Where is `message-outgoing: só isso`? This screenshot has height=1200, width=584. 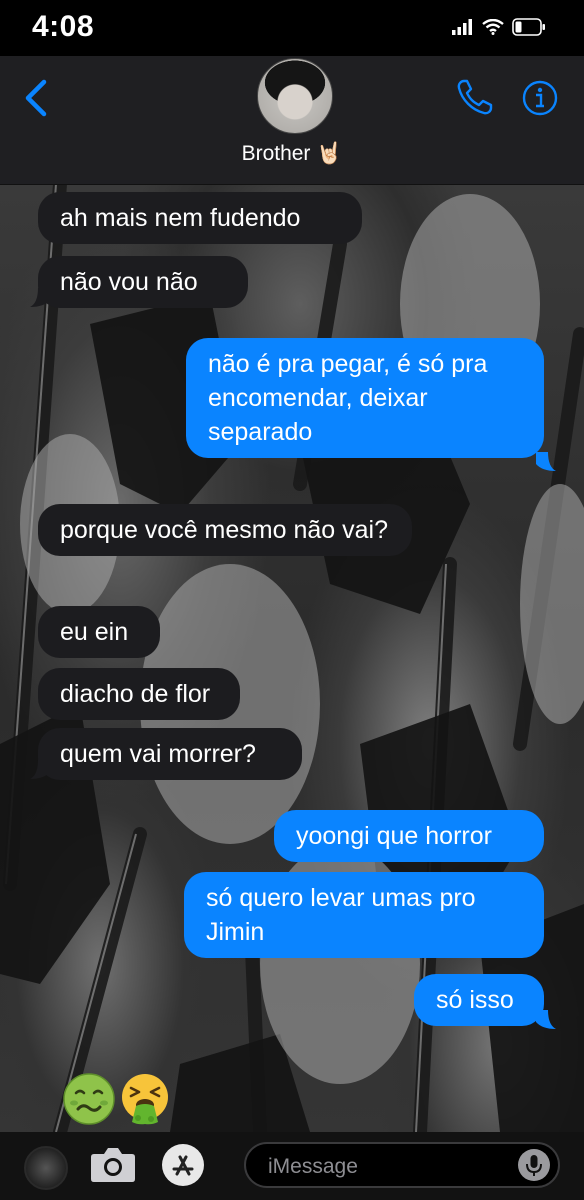 message-outgoing: só isso is located at coordinates (479, 1000).